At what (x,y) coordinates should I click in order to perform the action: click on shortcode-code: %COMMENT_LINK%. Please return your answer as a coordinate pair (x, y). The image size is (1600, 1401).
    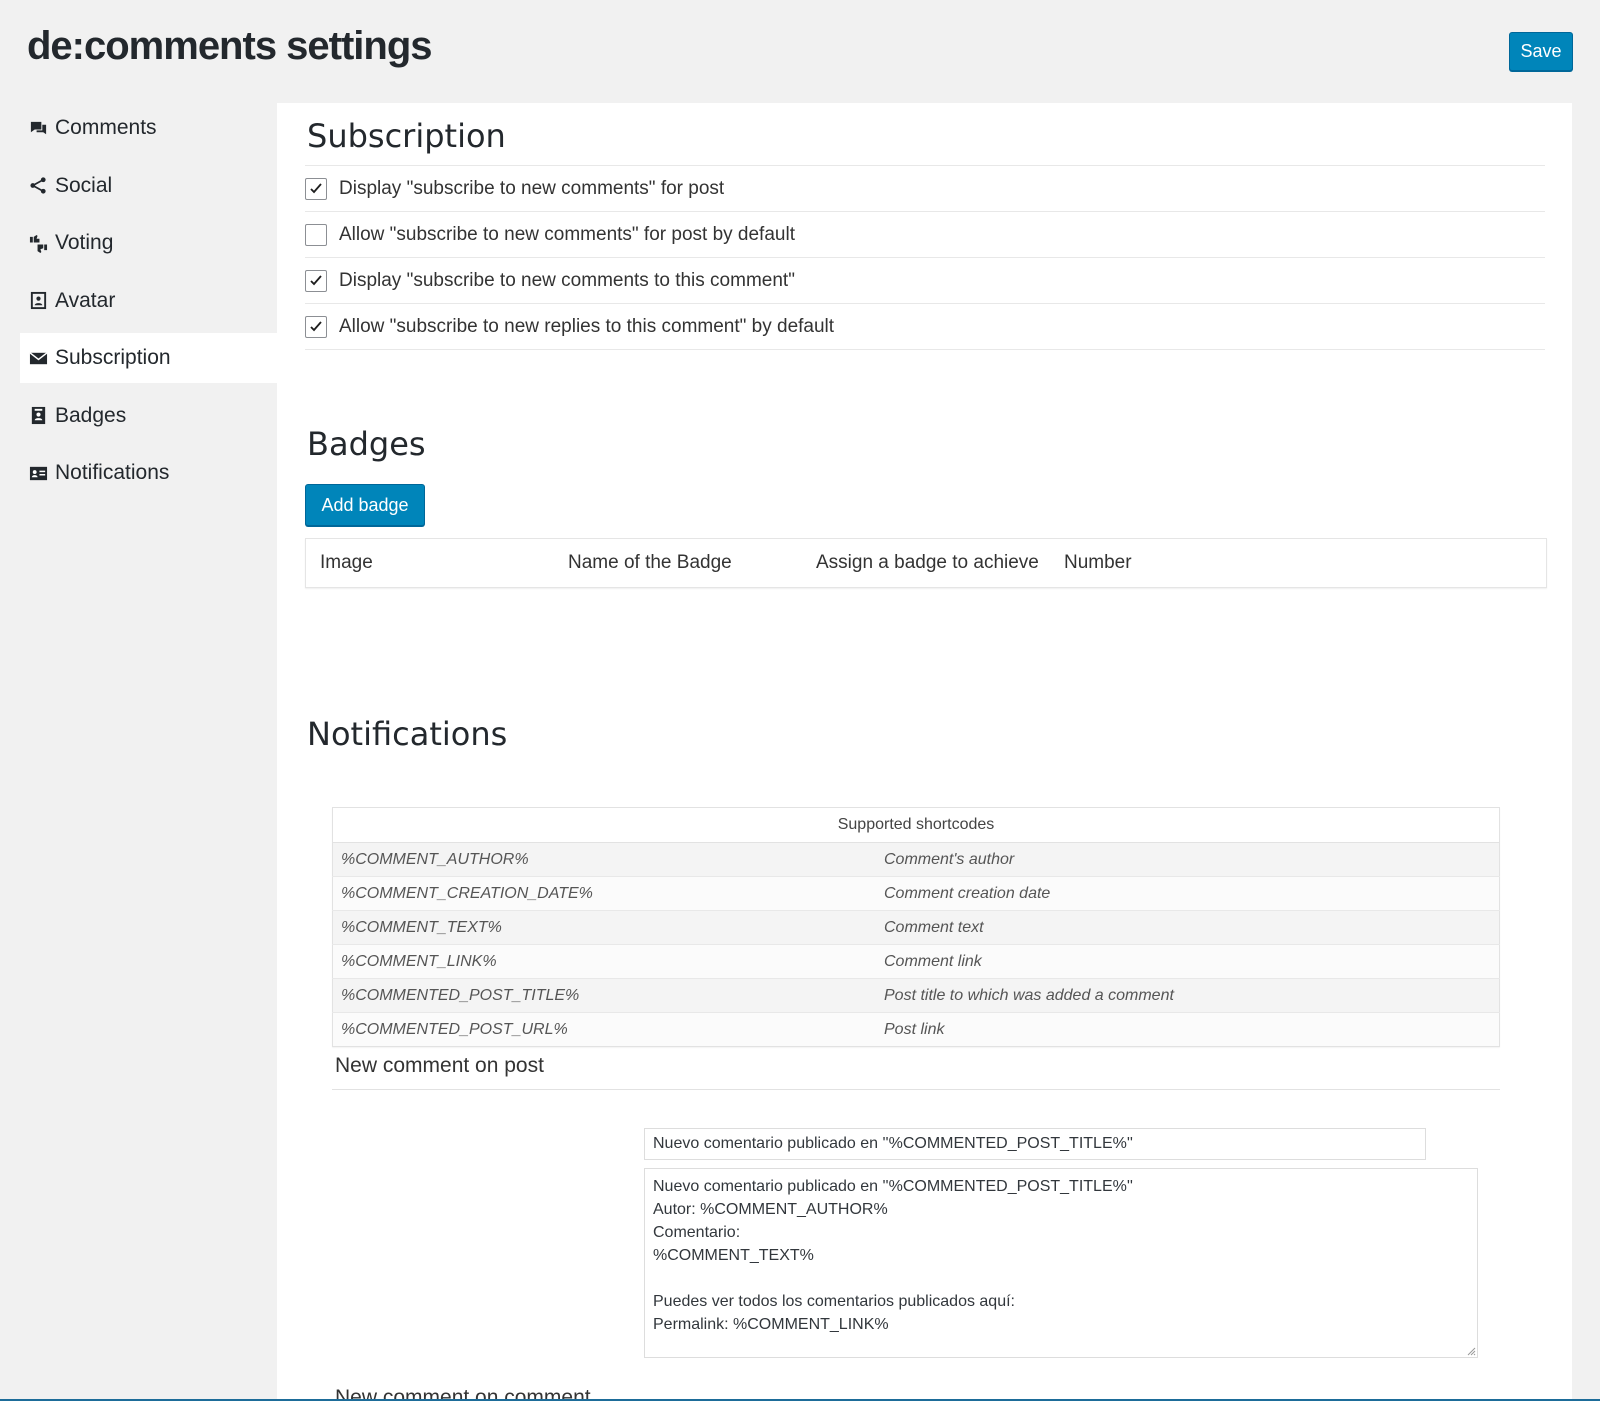
    Looking at the image, I should click on (604, 961).